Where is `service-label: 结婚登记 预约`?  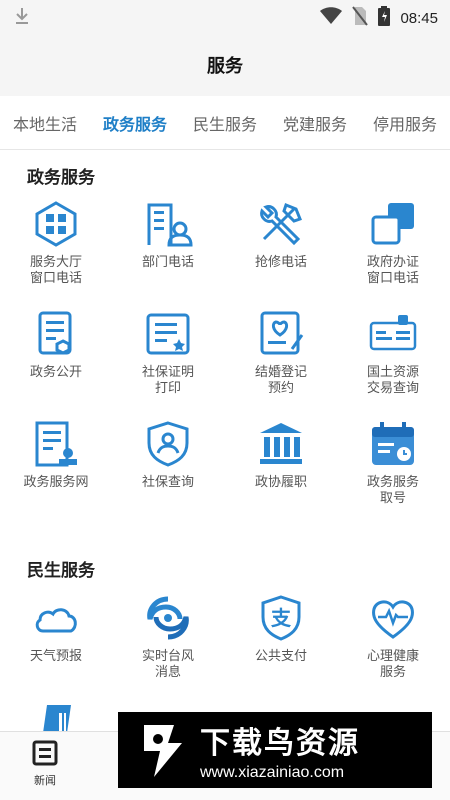
service-label: 结婚登记 预约 is located at coordinates (280, 380).